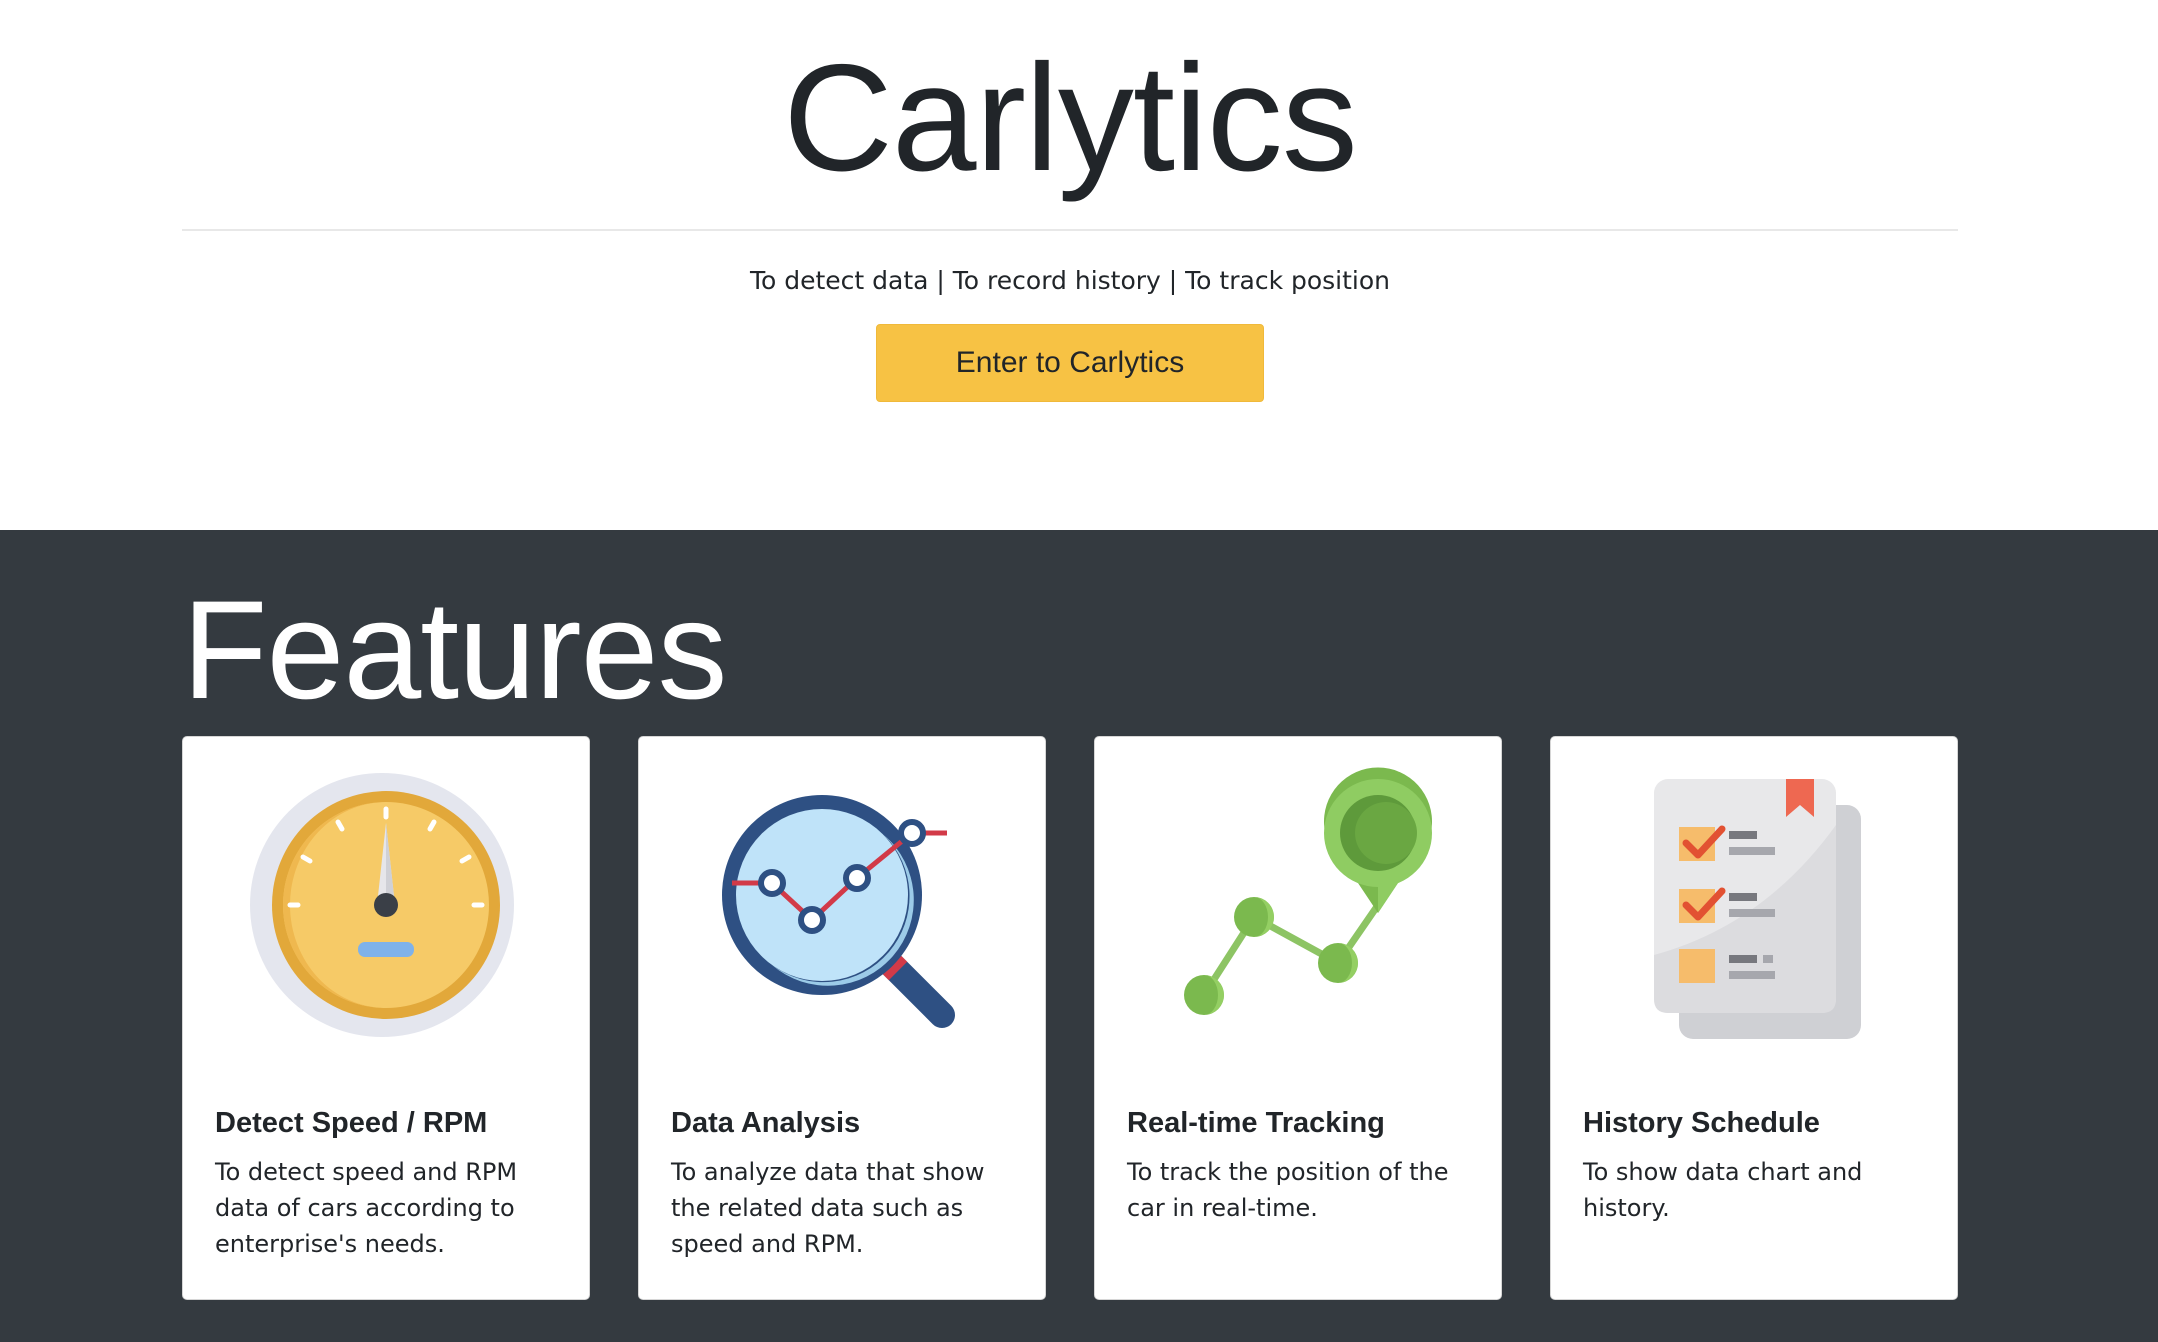  What do you see at coordinates (1070, 118) in the screenshot?
I see `page-title: Carlytics` at bounding box center [1070, 118].